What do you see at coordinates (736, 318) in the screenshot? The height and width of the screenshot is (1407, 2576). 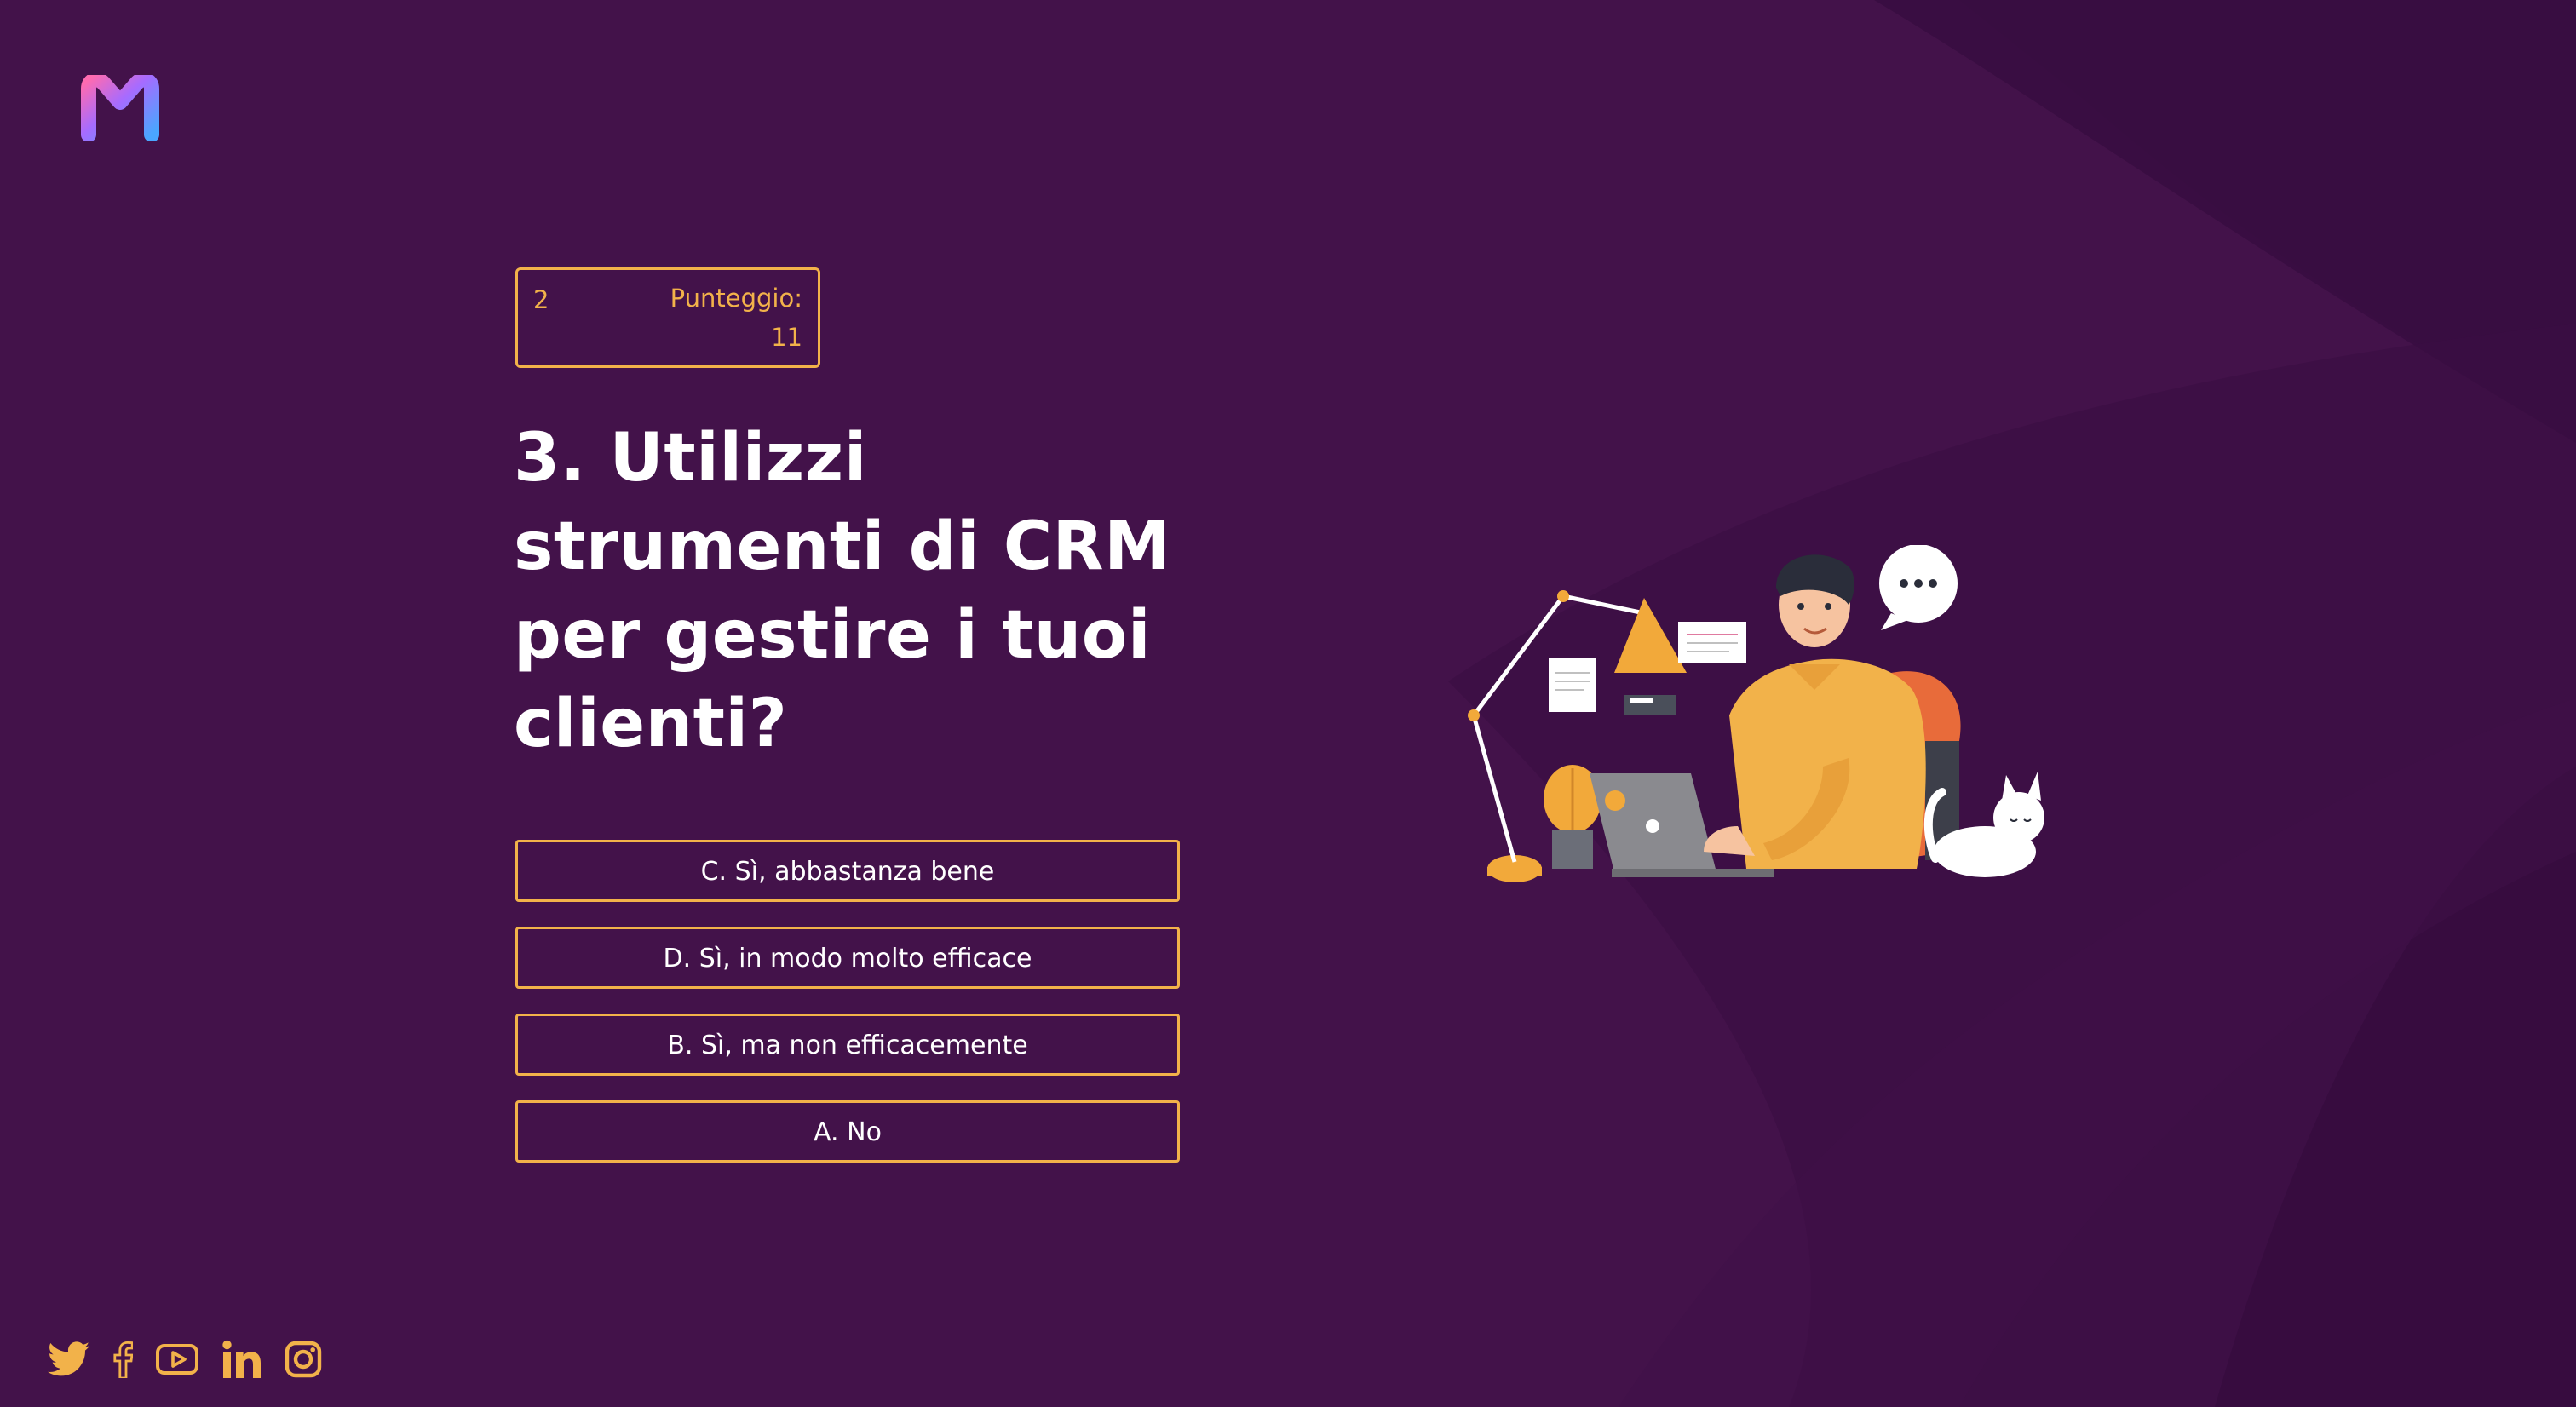 I see `score-label: Punteggio: 11` at bounding box center [736, 318].